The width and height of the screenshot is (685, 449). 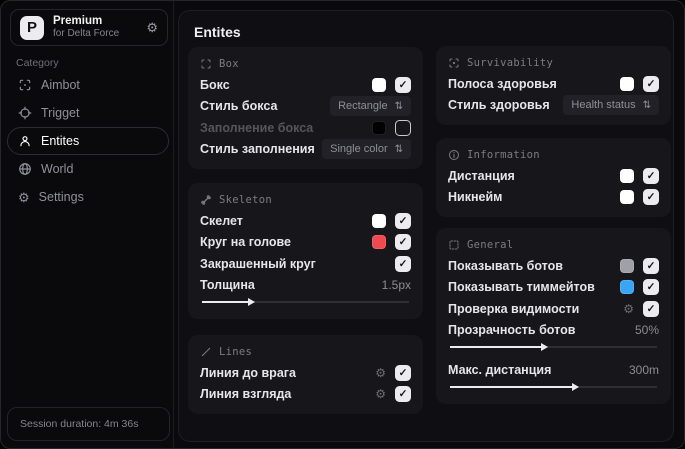 I want to click on box-color-swatch, so click(x=379, y=84).